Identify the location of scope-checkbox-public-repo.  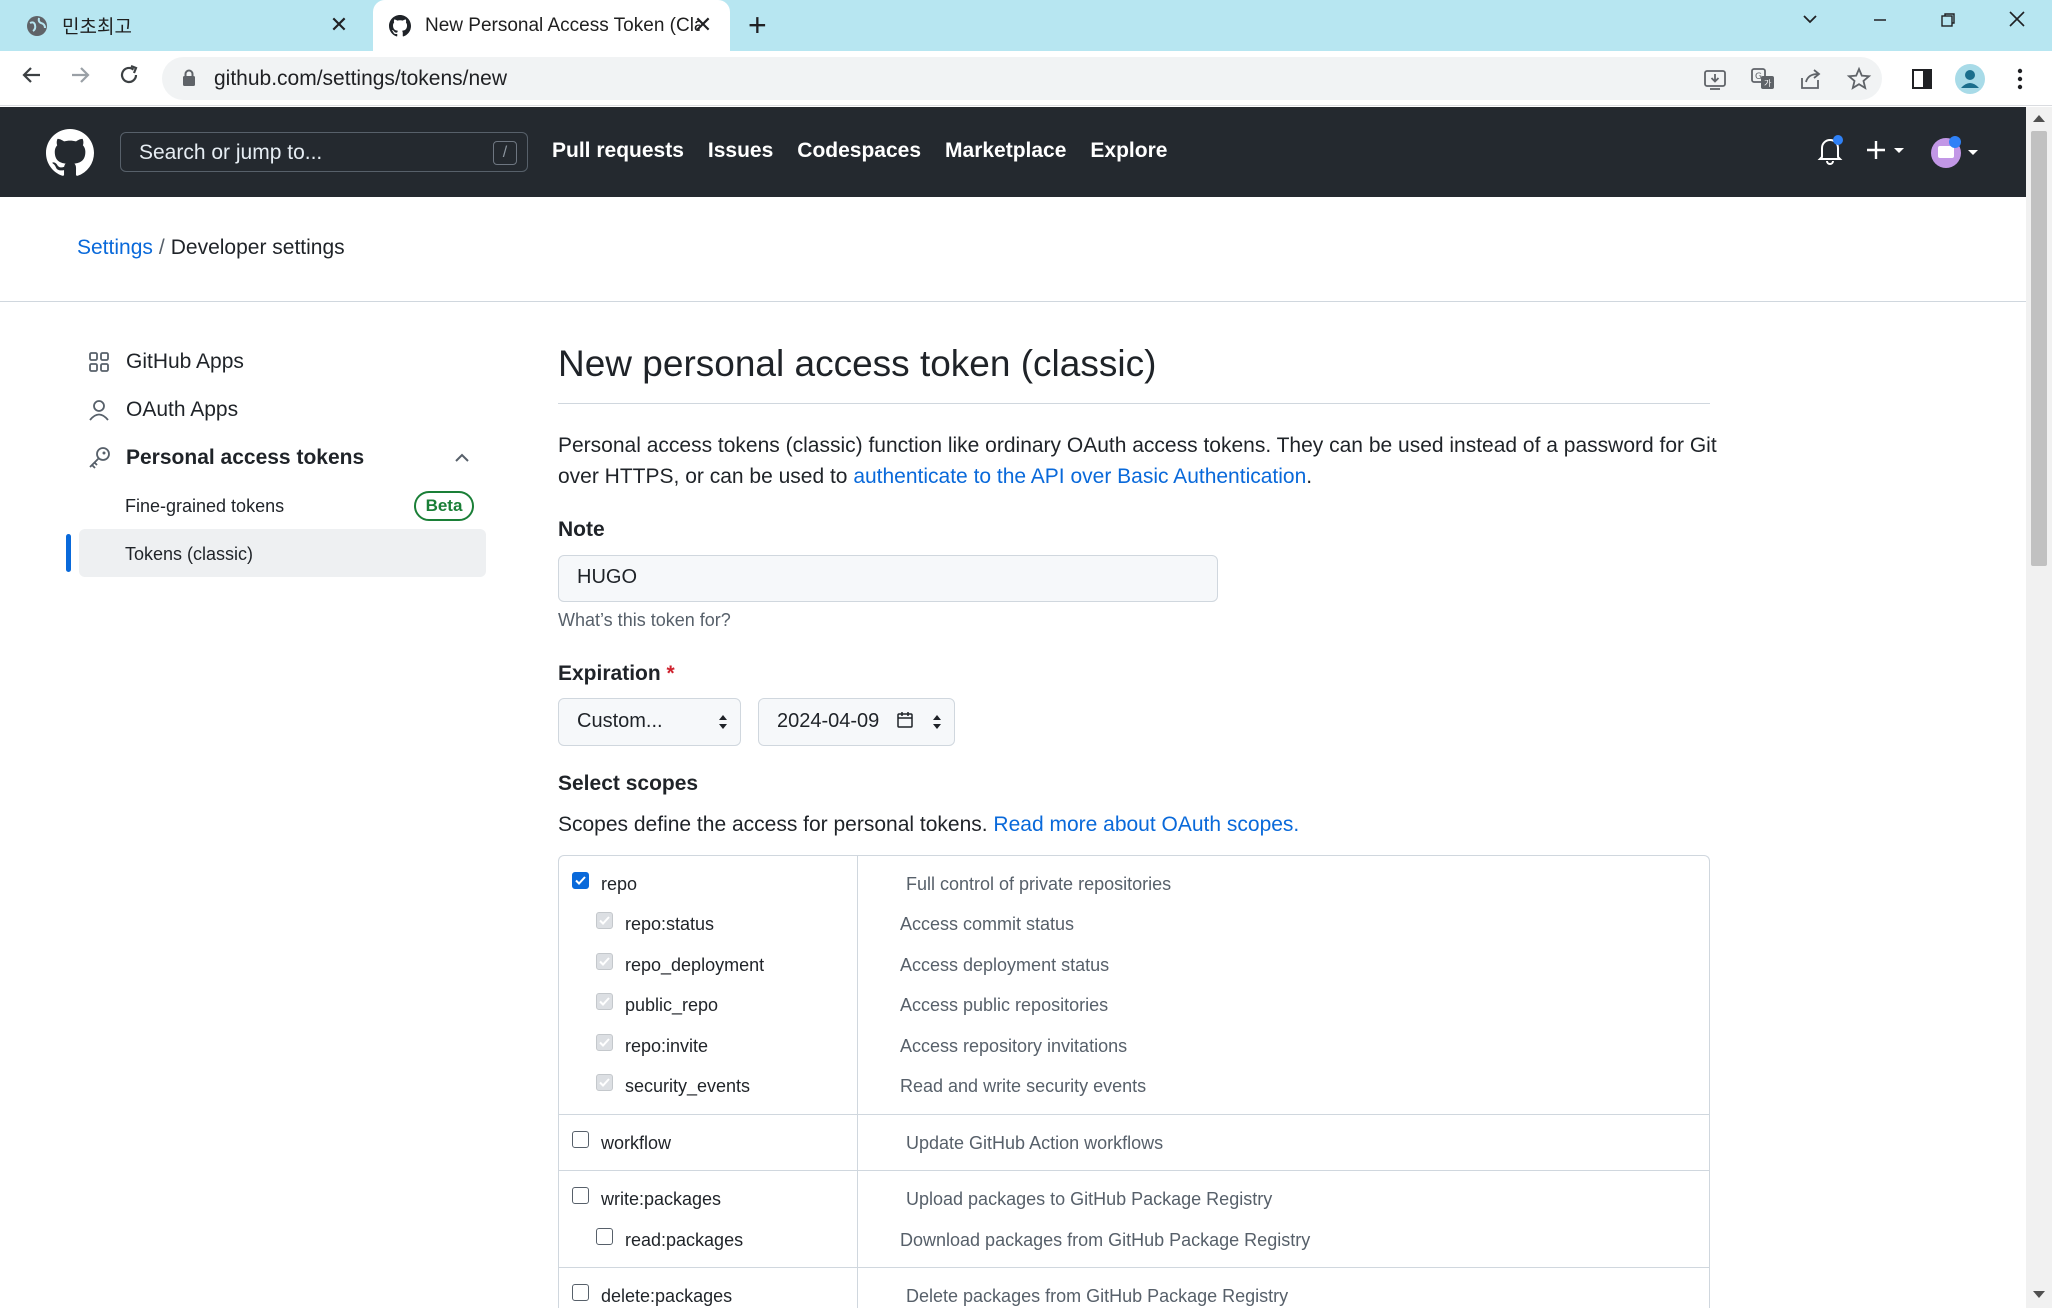
(604, 1001).